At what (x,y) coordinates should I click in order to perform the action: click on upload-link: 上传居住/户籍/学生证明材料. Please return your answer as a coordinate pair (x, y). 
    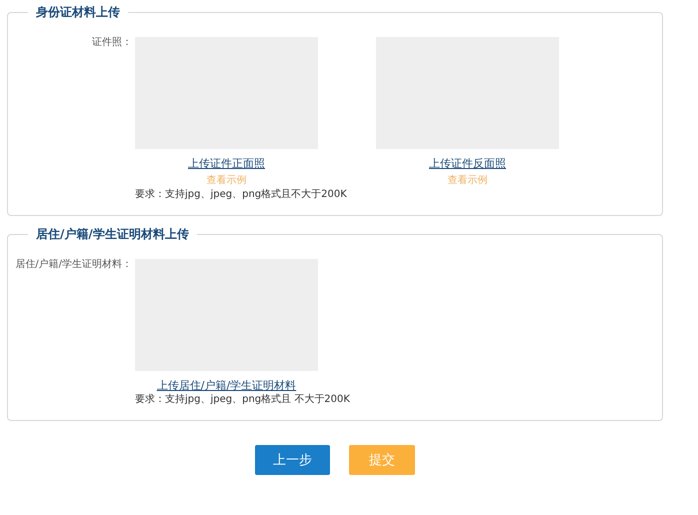
    Looking at the image, I should click on (226, 385).